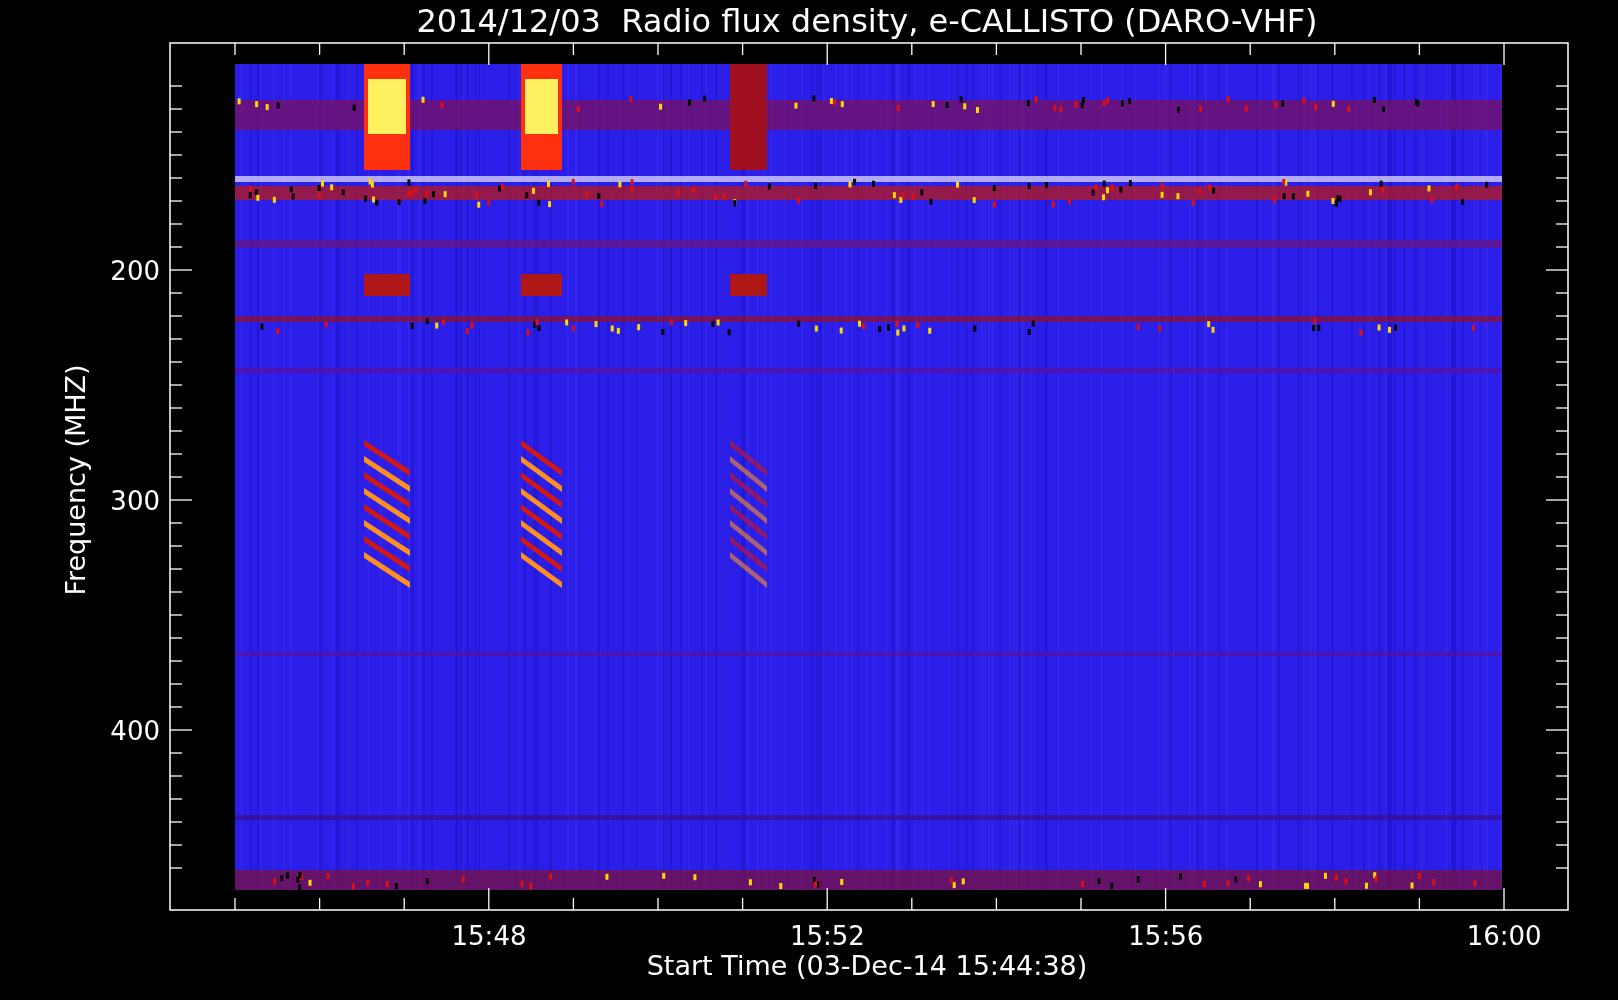 This screenshot has height=1000, width=1618. I want to click on x-tick-label: 15:52, so click(827, 936).